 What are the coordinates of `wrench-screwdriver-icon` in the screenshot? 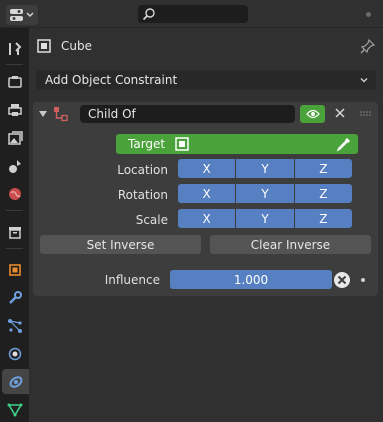 It's located at (14, 48).